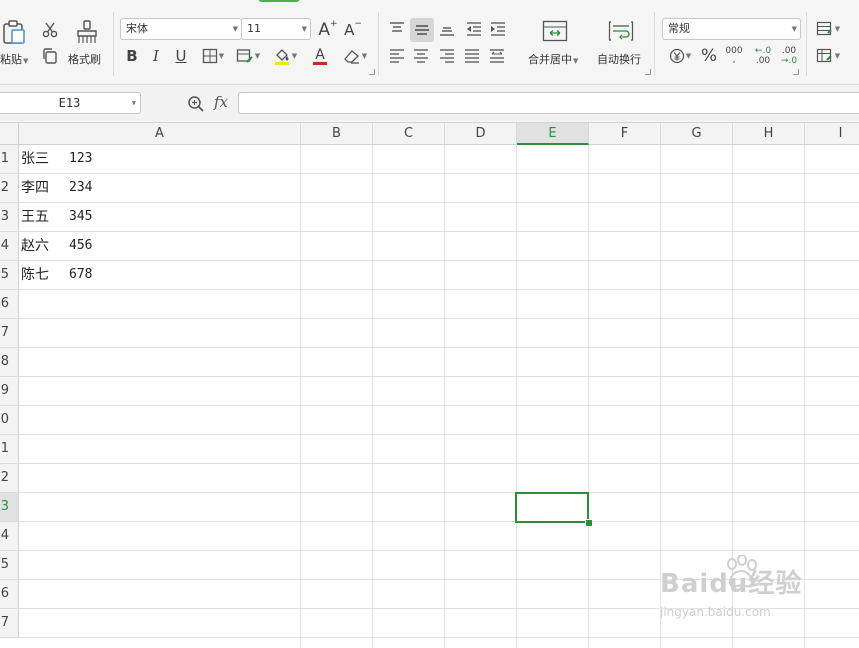 This screenshot has height=648, width=859. What do you see at coordinates (9, 134) in the screenshot?
I see `select-all-corner` at bounding box center [9, 134].